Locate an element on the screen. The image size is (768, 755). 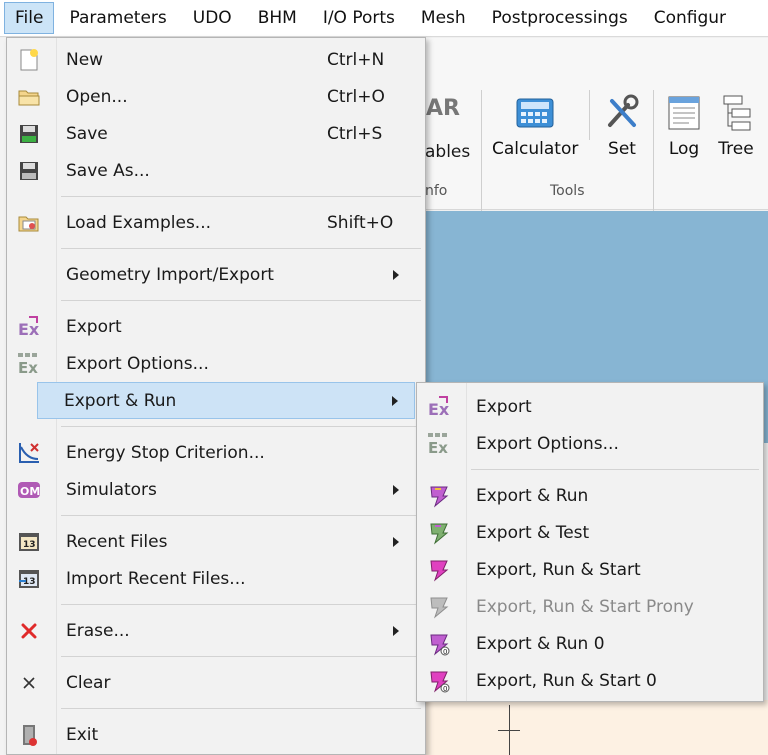
set-label: Set is located at coordinates (622, 149).